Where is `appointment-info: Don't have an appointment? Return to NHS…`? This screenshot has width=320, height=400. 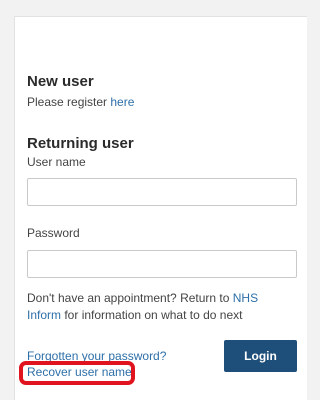 appointment-info: Don't have an appointment? Return to NHS… is located at coordinates (158, 307).